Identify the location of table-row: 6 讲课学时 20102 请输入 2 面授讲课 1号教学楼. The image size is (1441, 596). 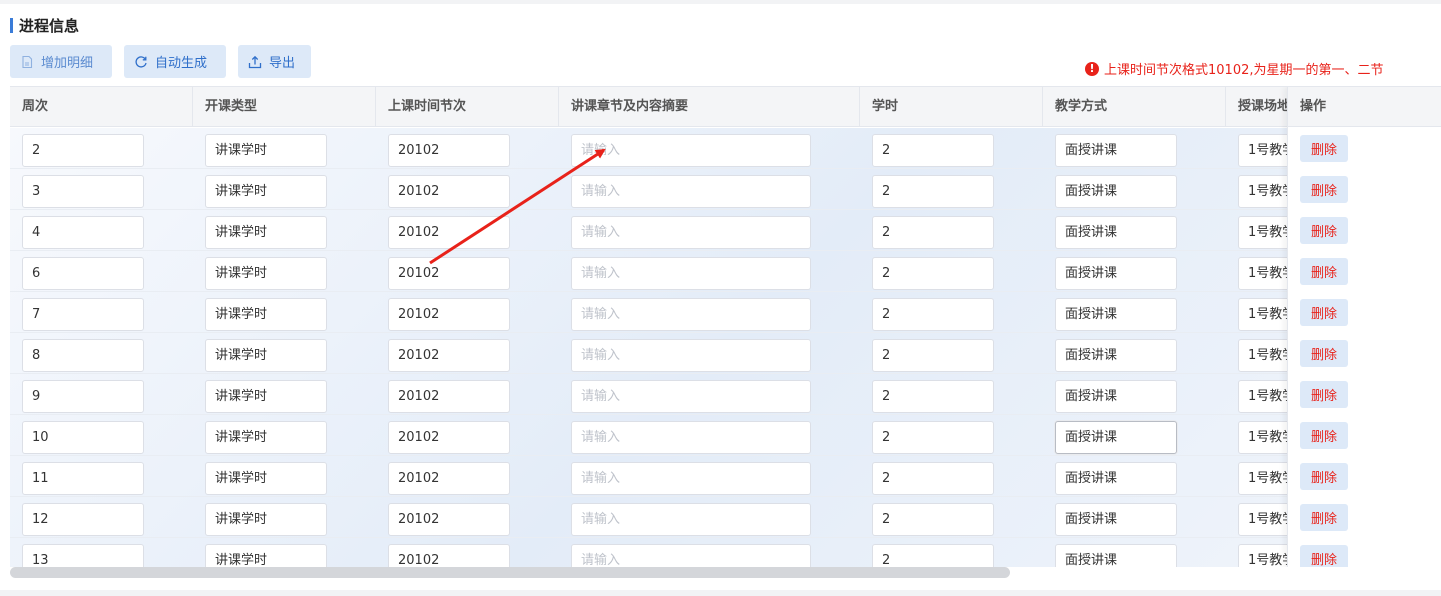
(725, 271).